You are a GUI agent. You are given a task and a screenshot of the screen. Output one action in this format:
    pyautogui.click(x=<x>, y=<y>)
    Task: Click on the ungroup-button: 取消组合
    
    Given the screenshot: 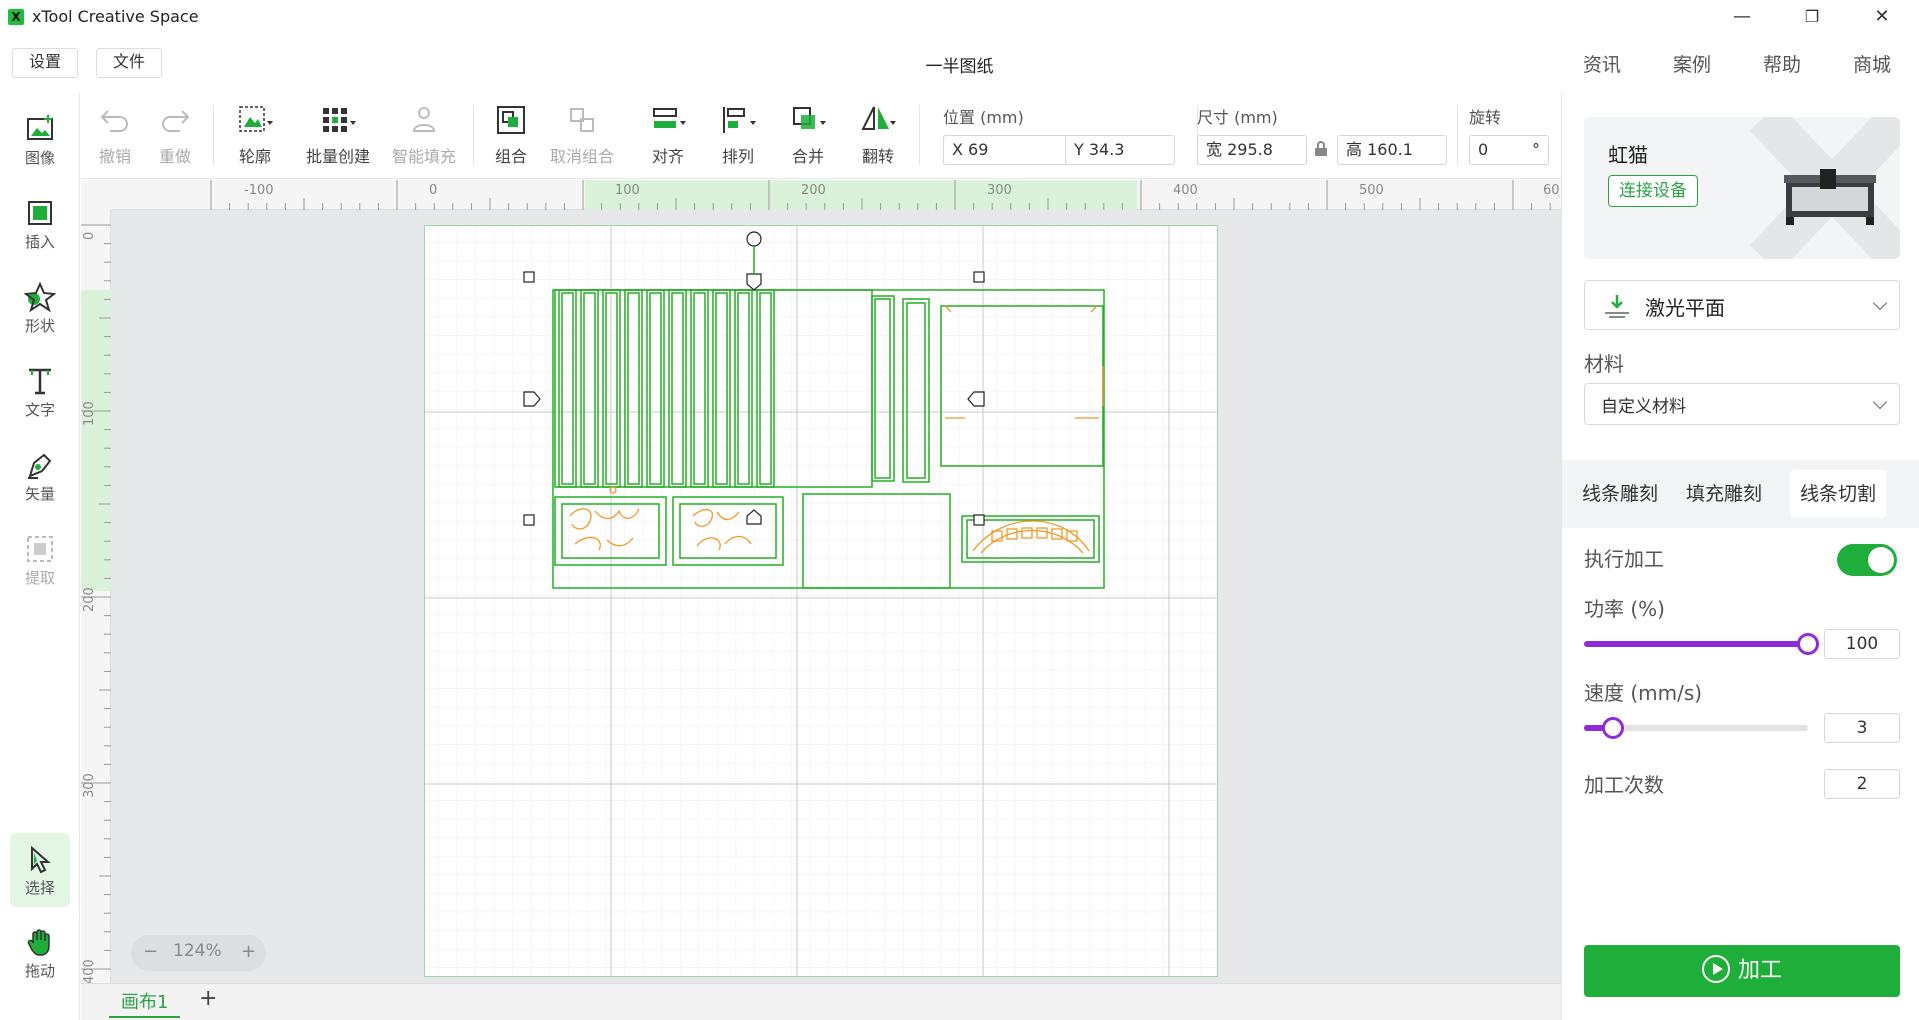 What is the action you would take?
    pyautogui.click(x=582, y=138)
    